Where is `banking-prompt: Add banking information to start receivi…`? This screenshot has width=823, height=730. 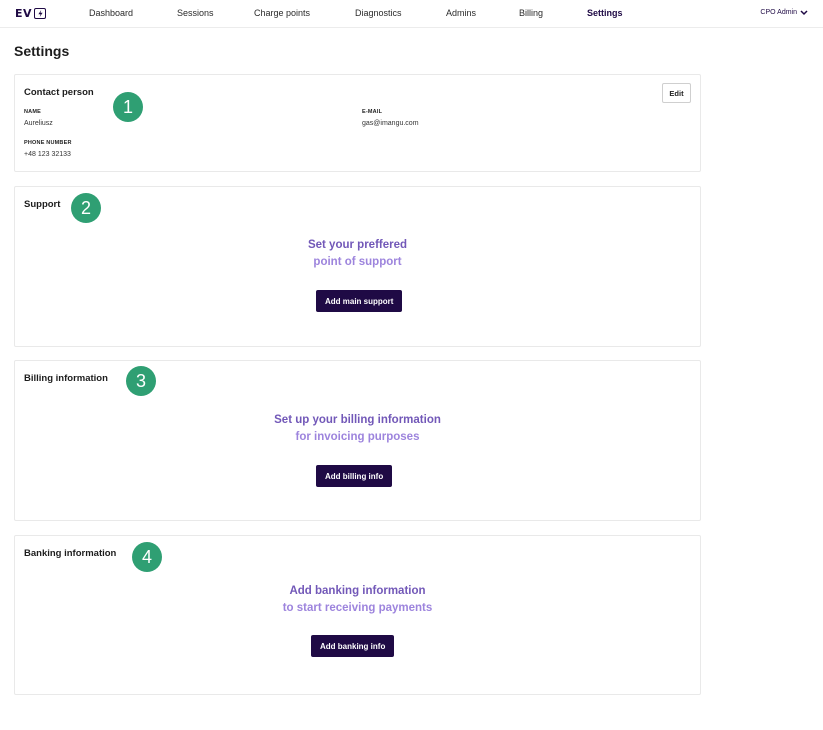 banking-prompt: Add banking information to start receivi… is located at coordinates (357, 599).